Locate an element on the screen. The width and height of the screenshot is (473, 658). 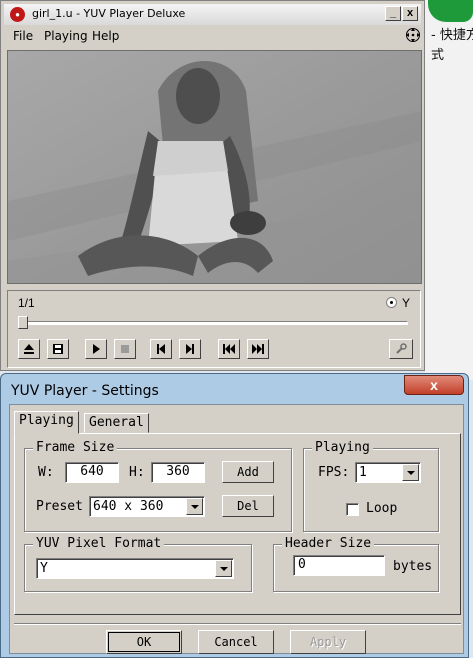
channel-y-label: Y is located at coordinates (406, 303).